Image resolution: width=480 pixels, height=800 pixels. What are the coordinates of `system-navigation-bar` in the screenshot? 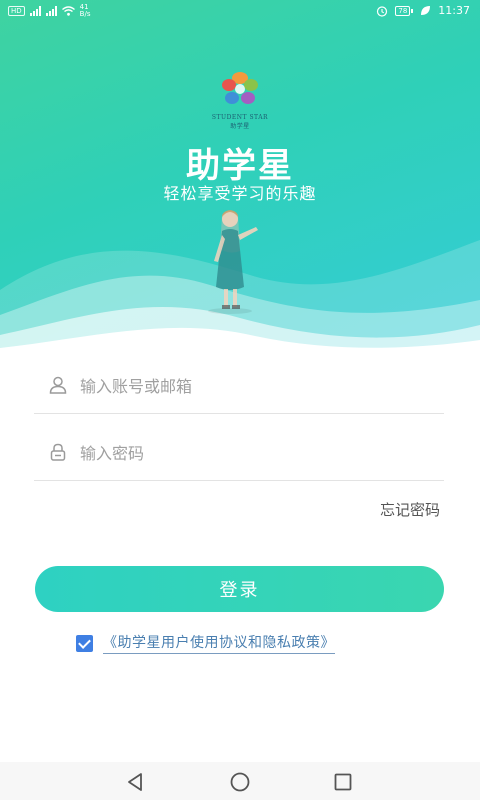 It's located at (240, 781).